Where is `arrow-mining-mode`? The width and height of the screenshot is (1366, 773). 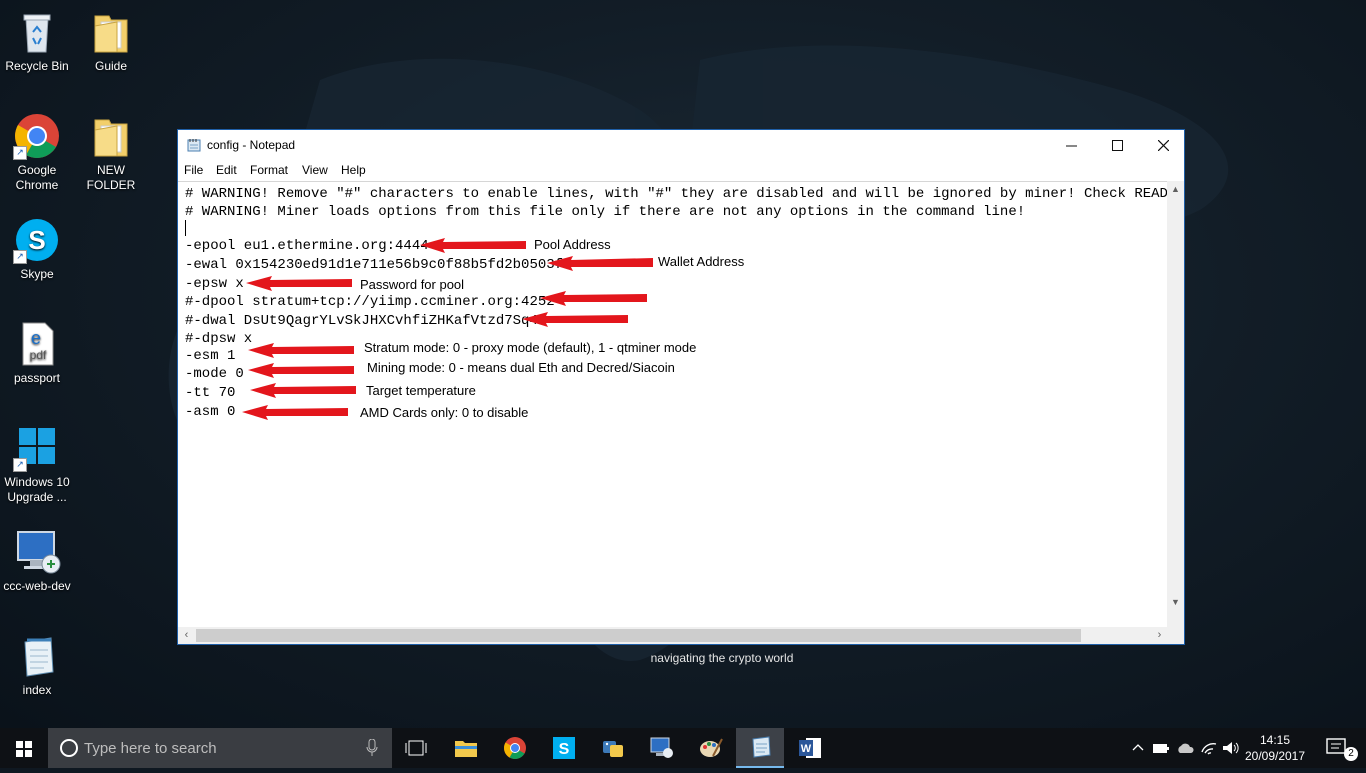 arrow-mining-mode is located at coordinates (301, 370).